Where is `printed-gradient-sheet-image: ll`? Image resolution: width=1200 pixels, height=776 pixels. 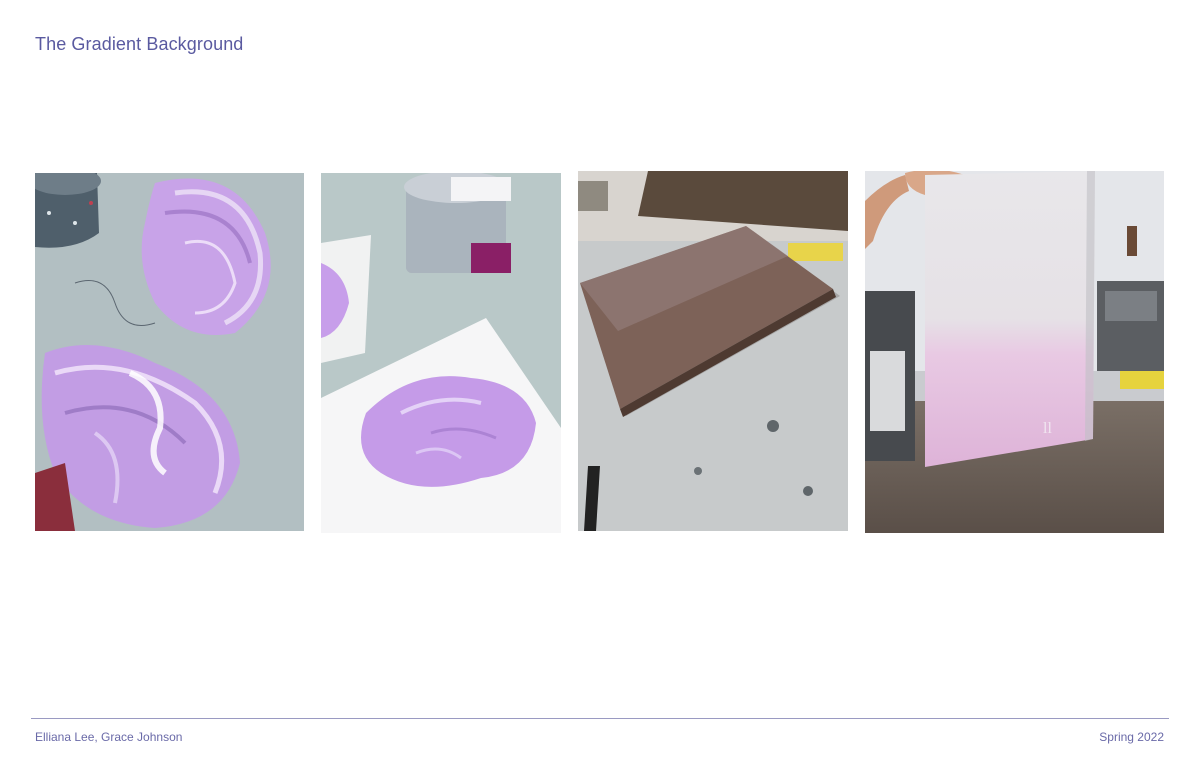 printed-gradient-sheet-image: ll is located at coordinates (1014, 352).